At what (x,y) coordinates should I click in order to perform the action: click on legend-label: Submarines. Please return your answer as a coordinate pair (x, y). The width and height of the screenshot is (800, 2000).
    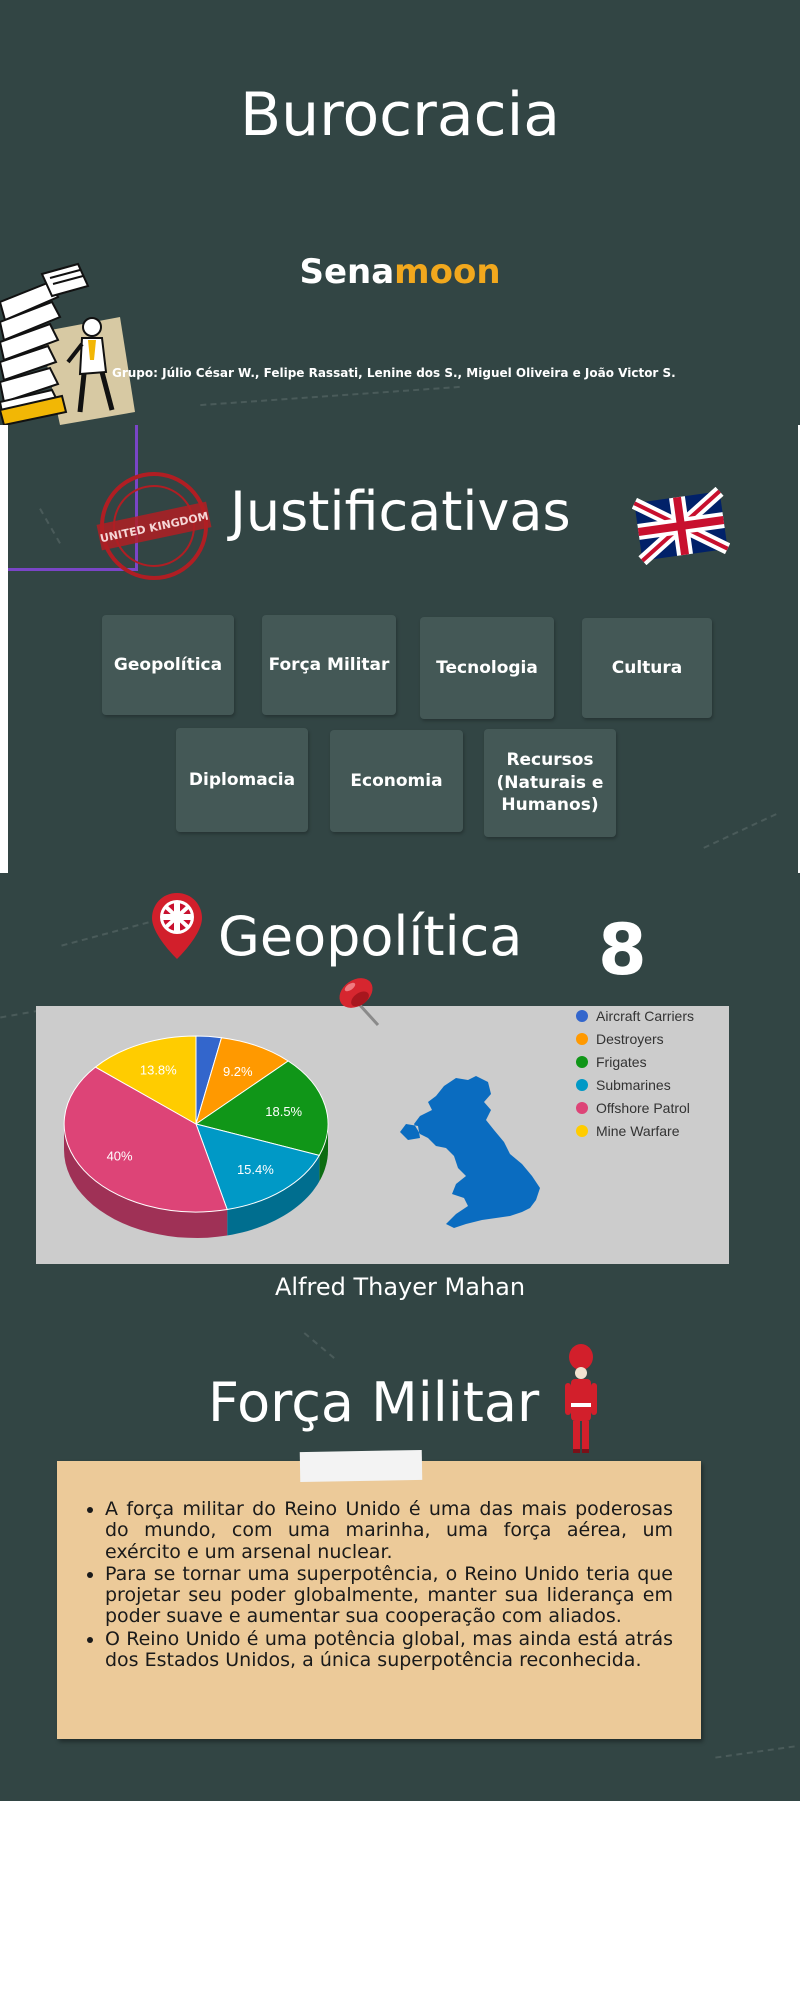
    Looking at the image, I should click on (633, 1084).